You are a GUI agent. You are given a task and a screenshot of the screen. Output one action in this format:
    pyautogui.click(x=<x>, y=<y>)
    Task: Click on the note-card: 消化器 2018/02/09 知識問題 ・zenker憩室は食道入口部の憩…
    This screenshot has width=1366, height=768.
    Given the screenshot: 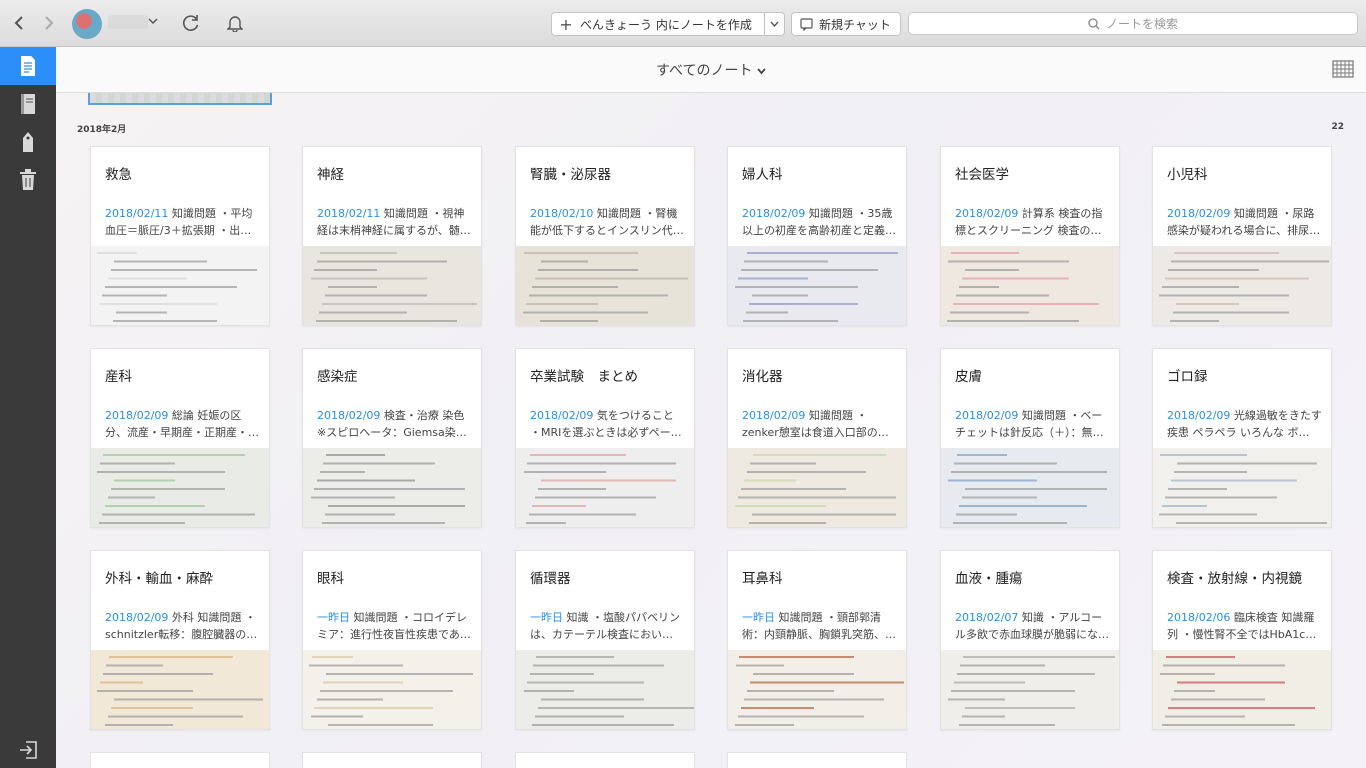 What is the action you would take?
    pyautogui.click(x=817, y=438)
    